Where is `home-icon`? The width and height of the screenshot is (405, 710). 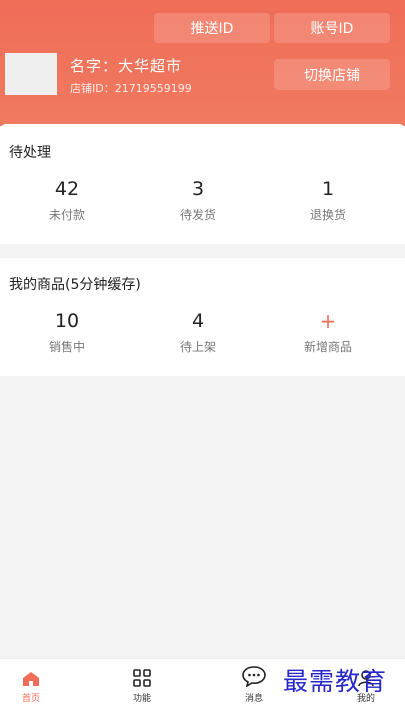 home-icon is located at coordinates (31, 675).